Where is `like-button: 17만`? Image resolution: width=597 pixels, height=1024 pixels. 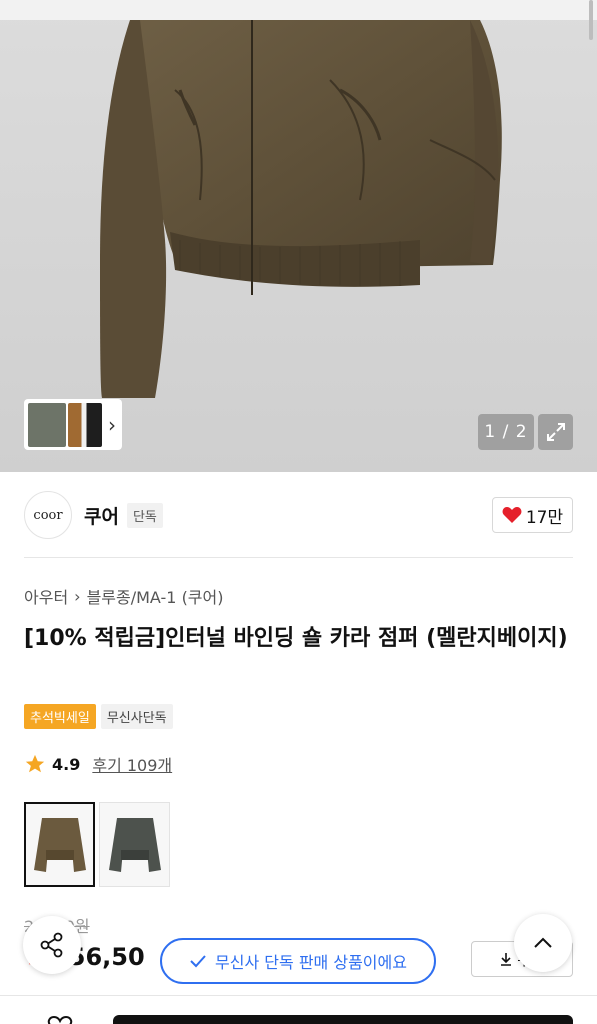
like-button: 17만 is located at coordinates (532, 515).